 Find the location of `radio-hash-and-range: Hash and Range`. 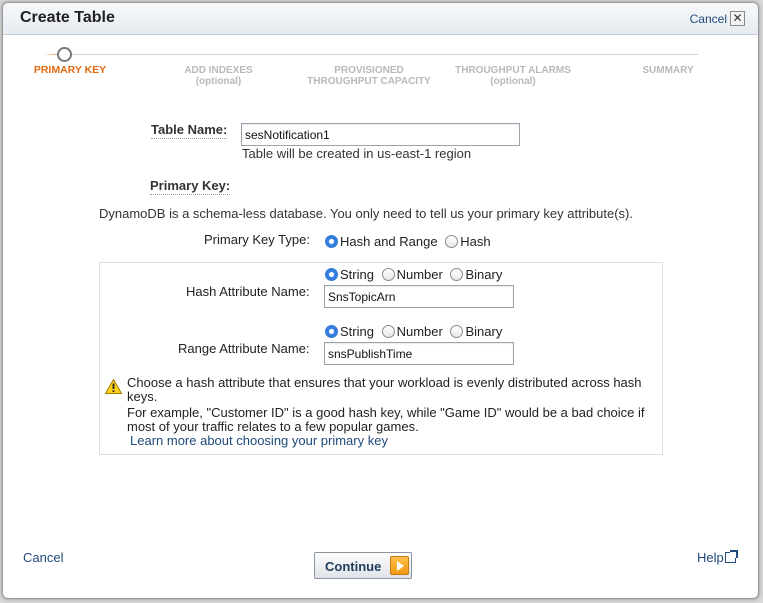

radio-hash-and-range: Hash and Range is located at coordinates (381, 241).